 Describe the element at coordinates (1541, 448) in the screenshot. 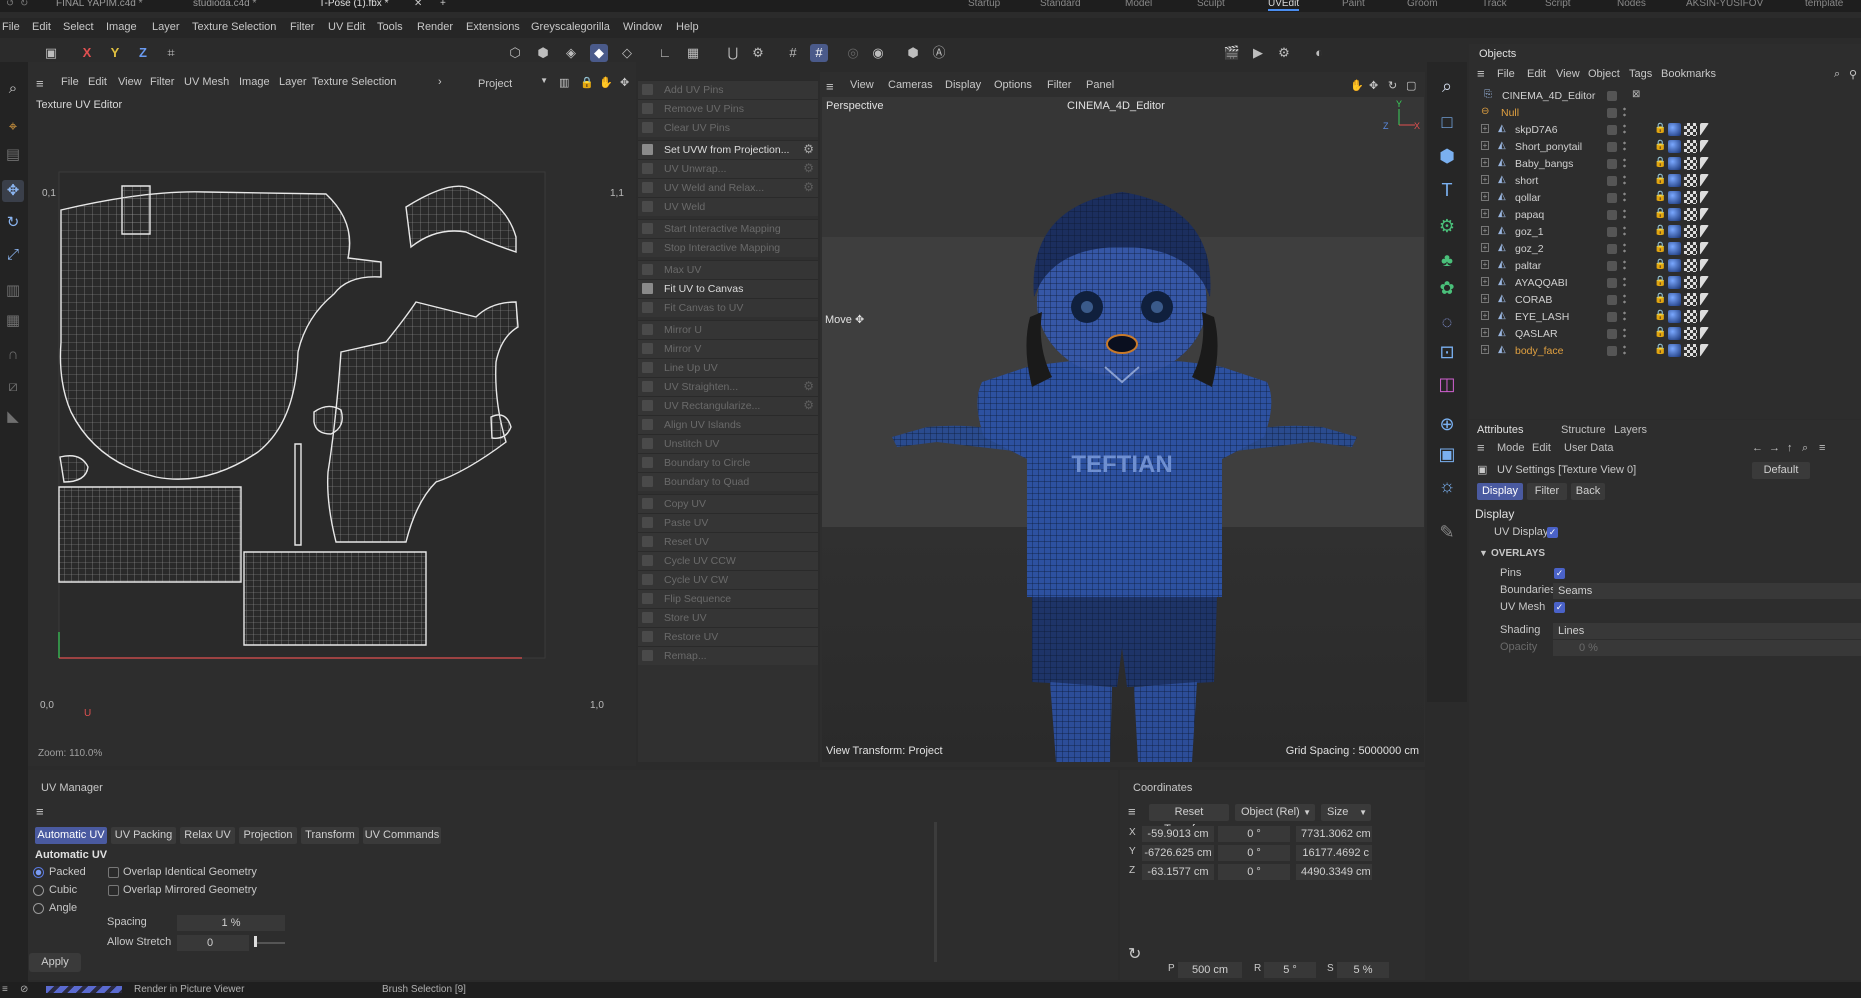

I see `attr-menu-edit: Edit` at that location.